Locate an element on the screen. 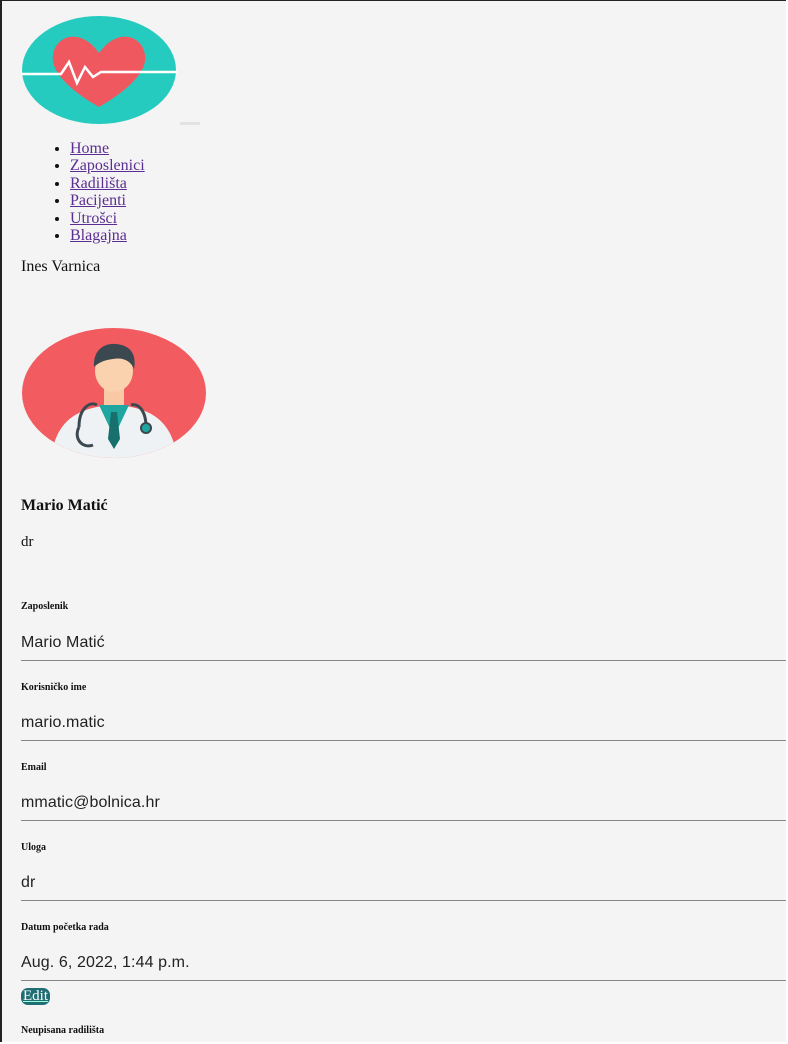 The image size is (788, 1044). nav-item-home: Home is located at coordinates (107, 148).